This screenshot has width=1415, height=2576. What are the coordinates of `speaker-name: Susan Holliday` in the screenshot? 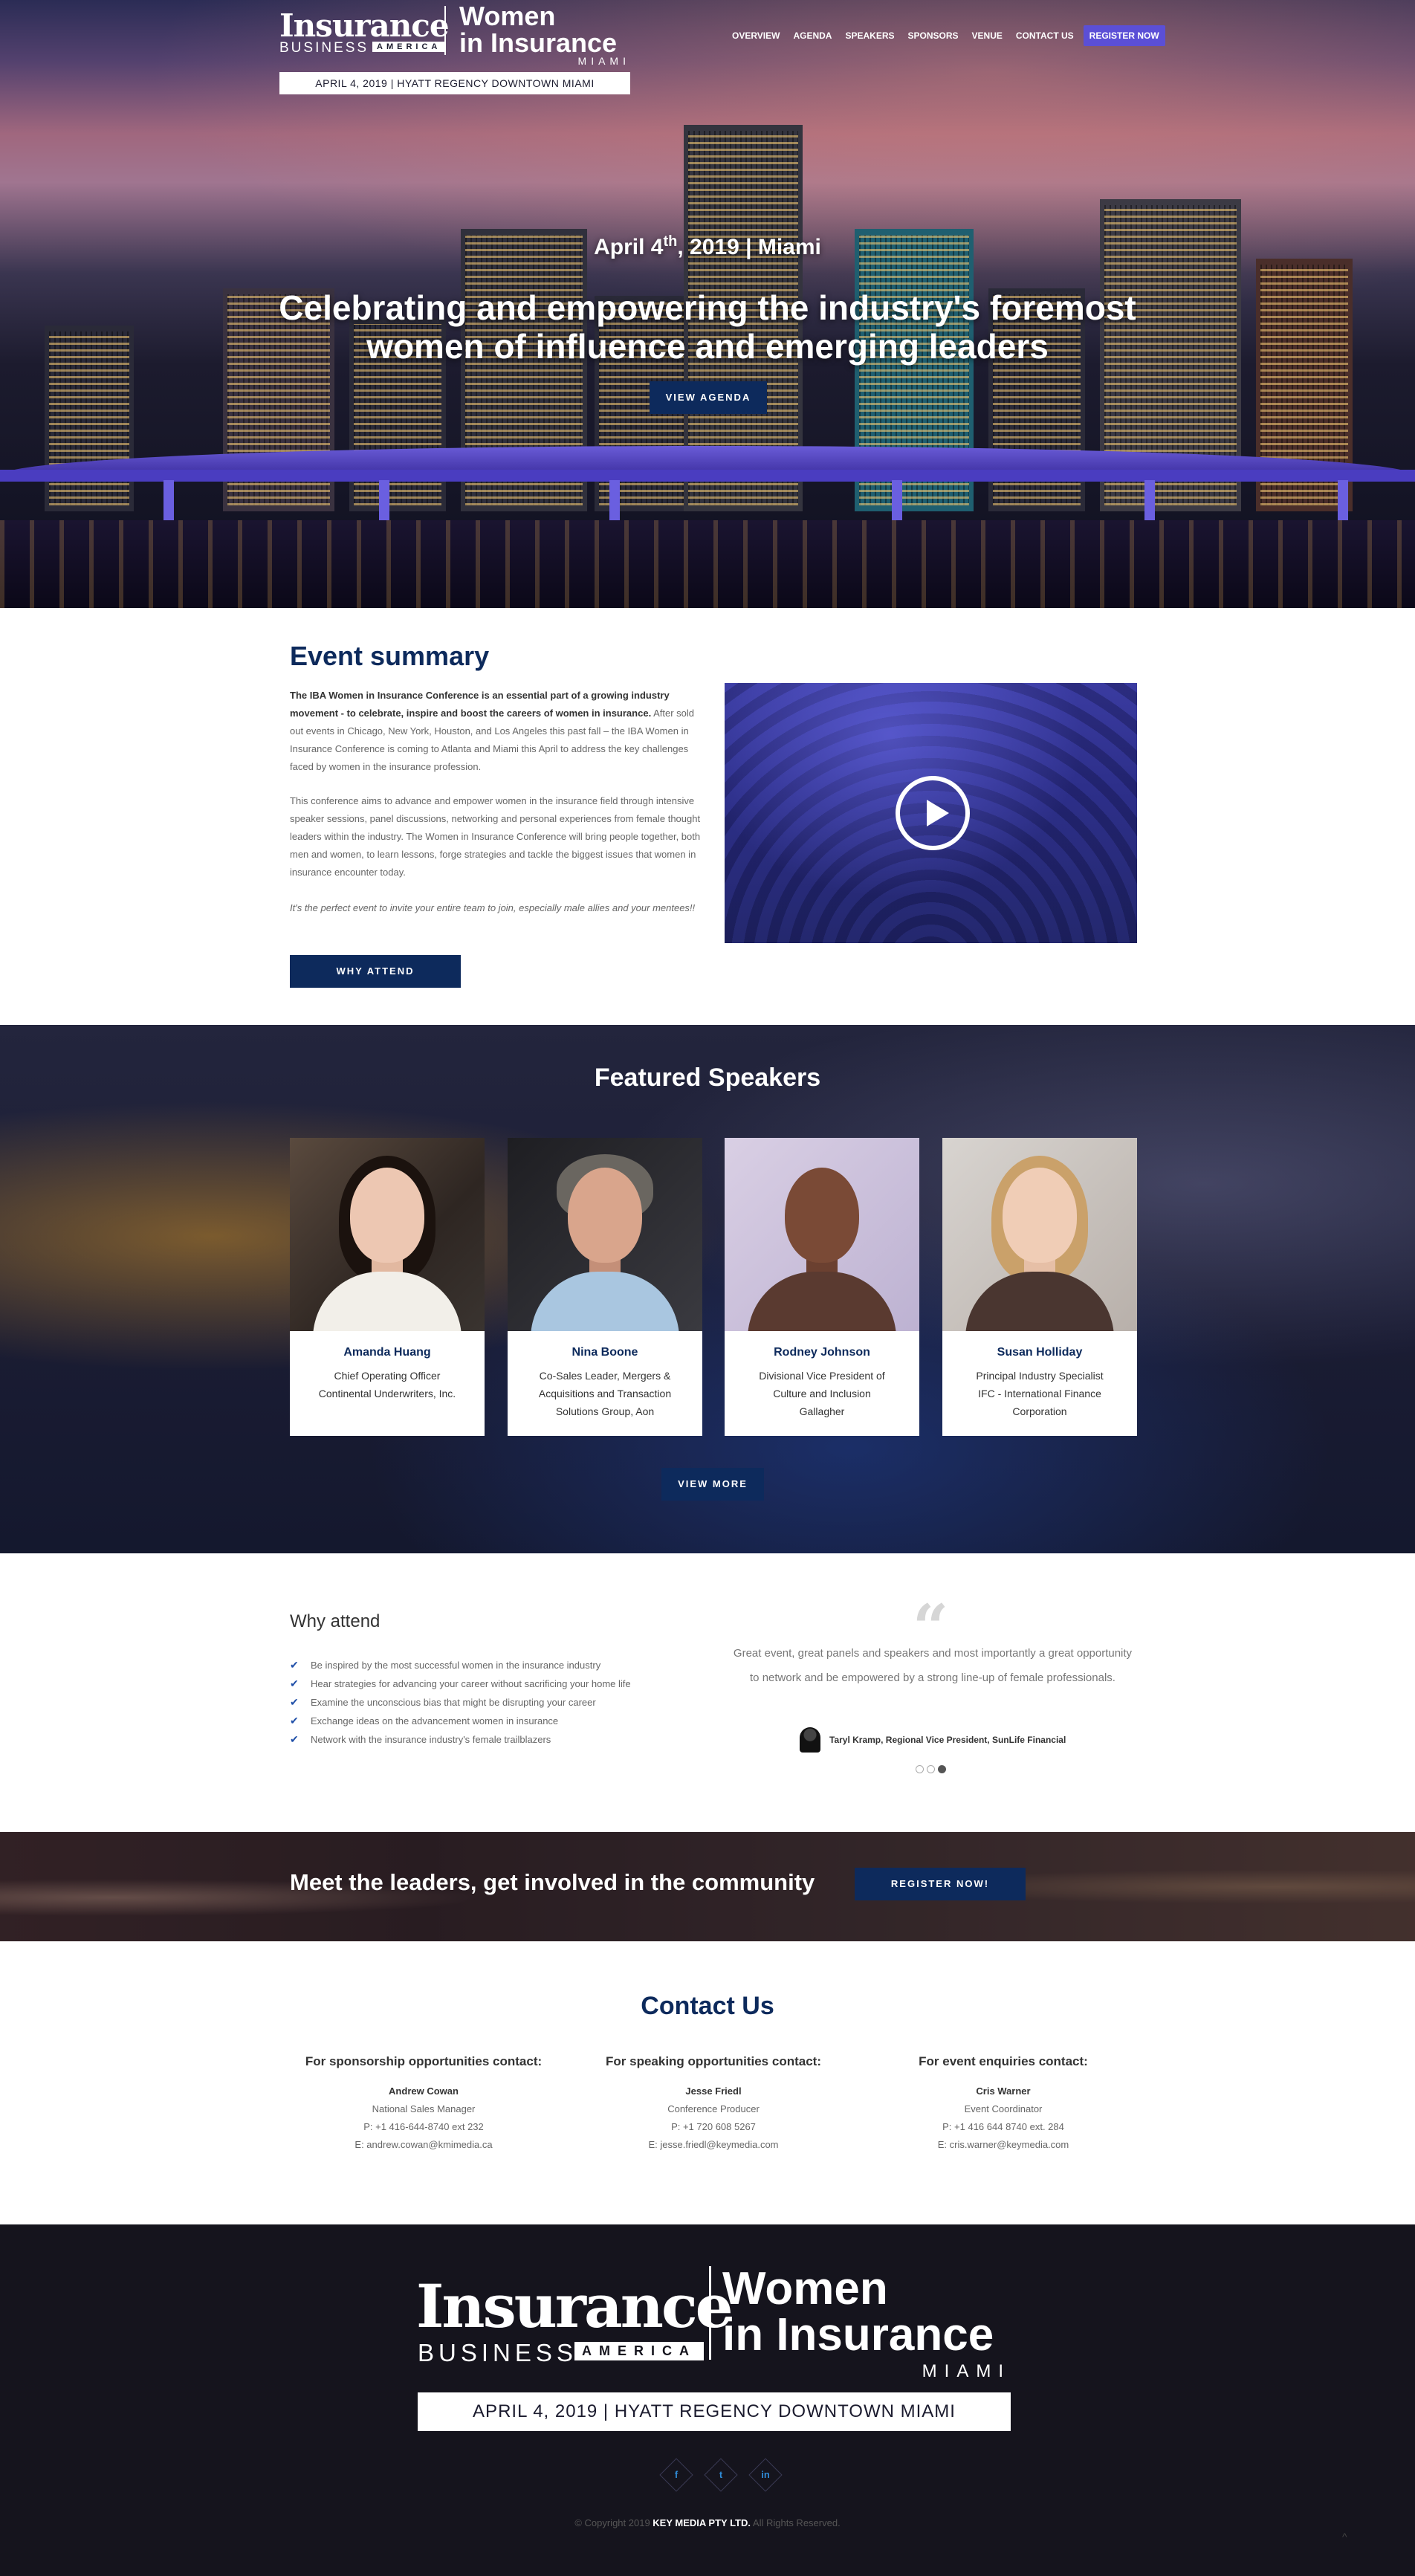 It's located at (1040, 1352).